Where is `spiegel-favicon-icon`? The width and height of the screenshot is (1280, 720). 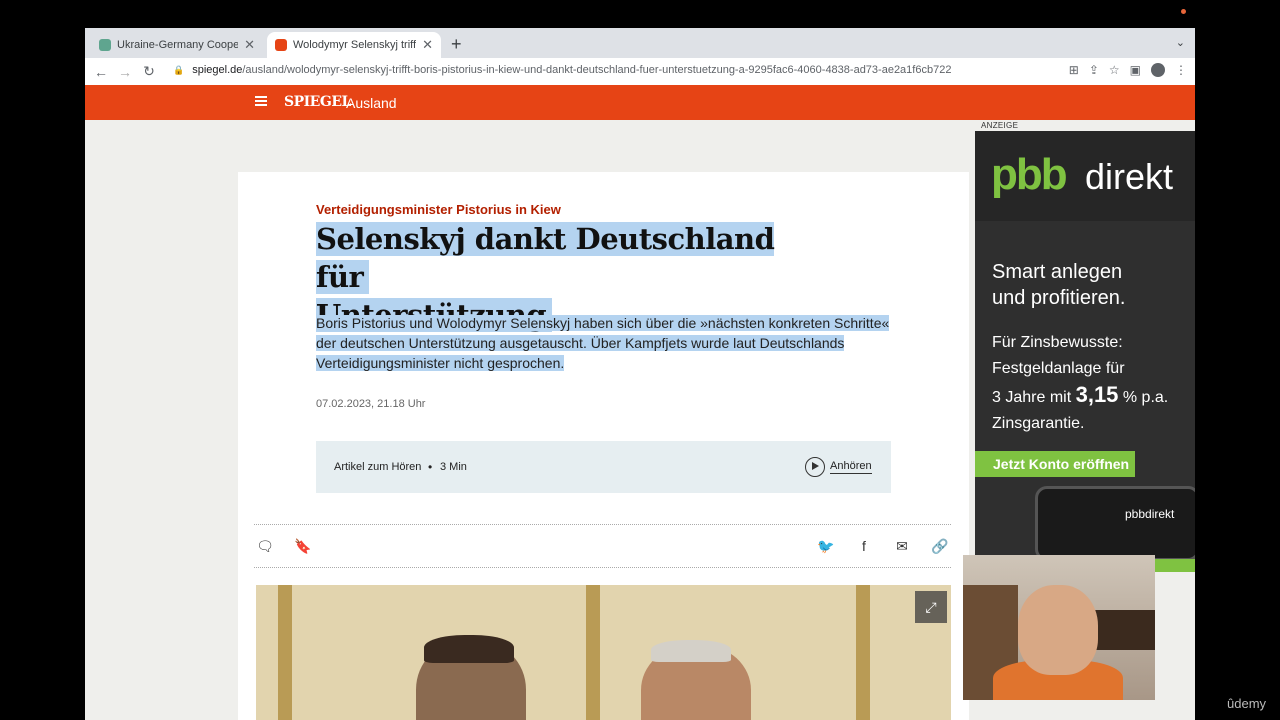
spiegel-favicon-icon is located at coordinates (281, 45).